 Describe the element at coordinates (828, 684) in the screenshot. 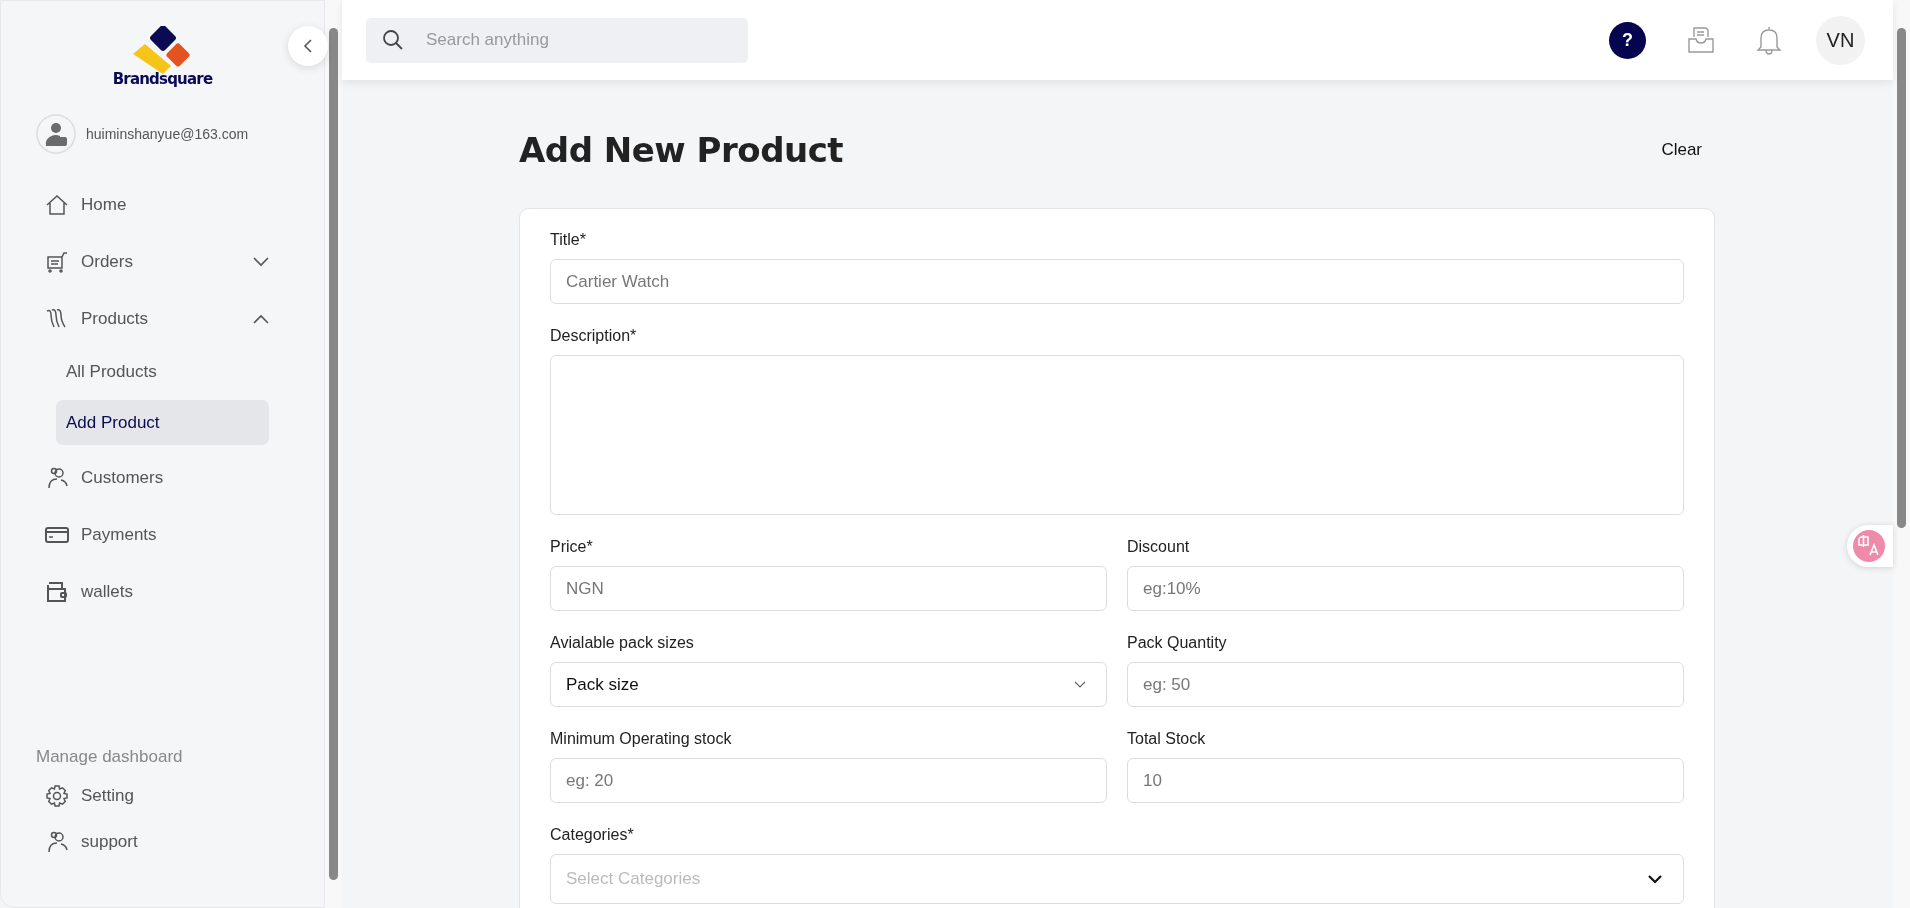

I see `dropdown-field: Pack size` at that location.